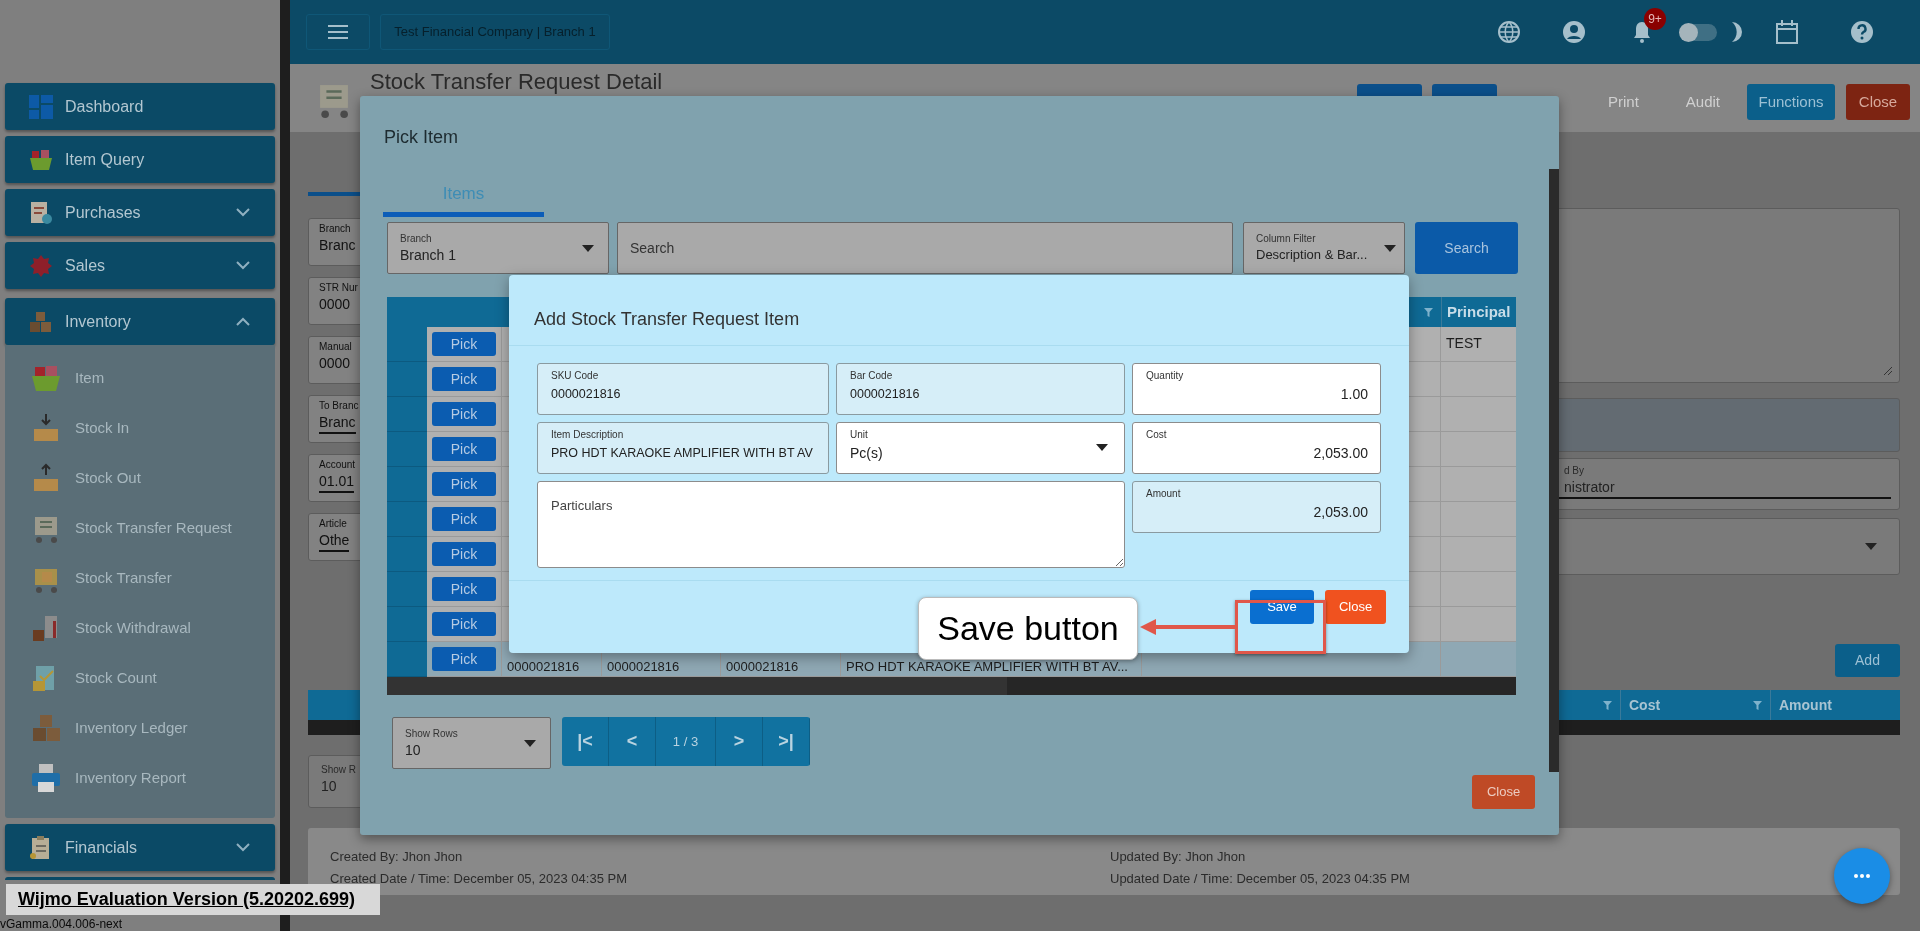  What do you see at coordinates (41, 265) in the screenshot?
I see `sale-tag-icon` at bounding box center [41, 265].